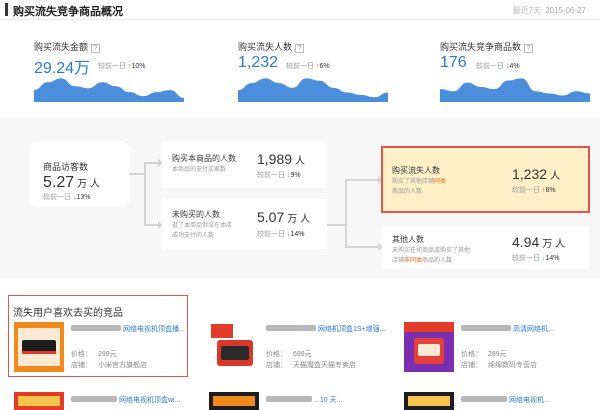 The image size is (600, 410). Describe the element at coordinates (67, 197) in the screenshot. I see `visitors-compare: 较前一日 ↓13%` at that location.